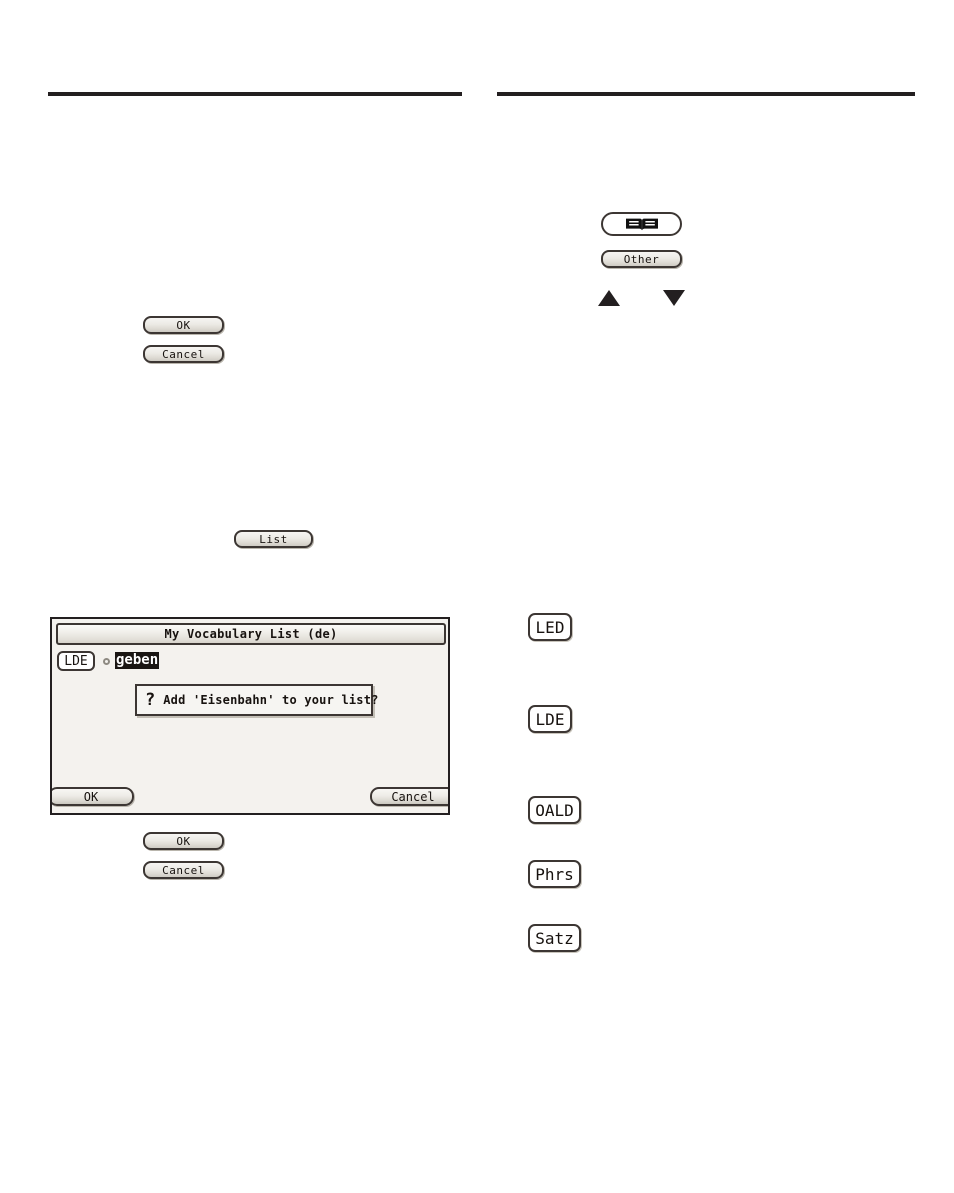 The width and height of the screenshot is (954, 1193). I want to click on entry-word-selected: geben, so click(137, 660).